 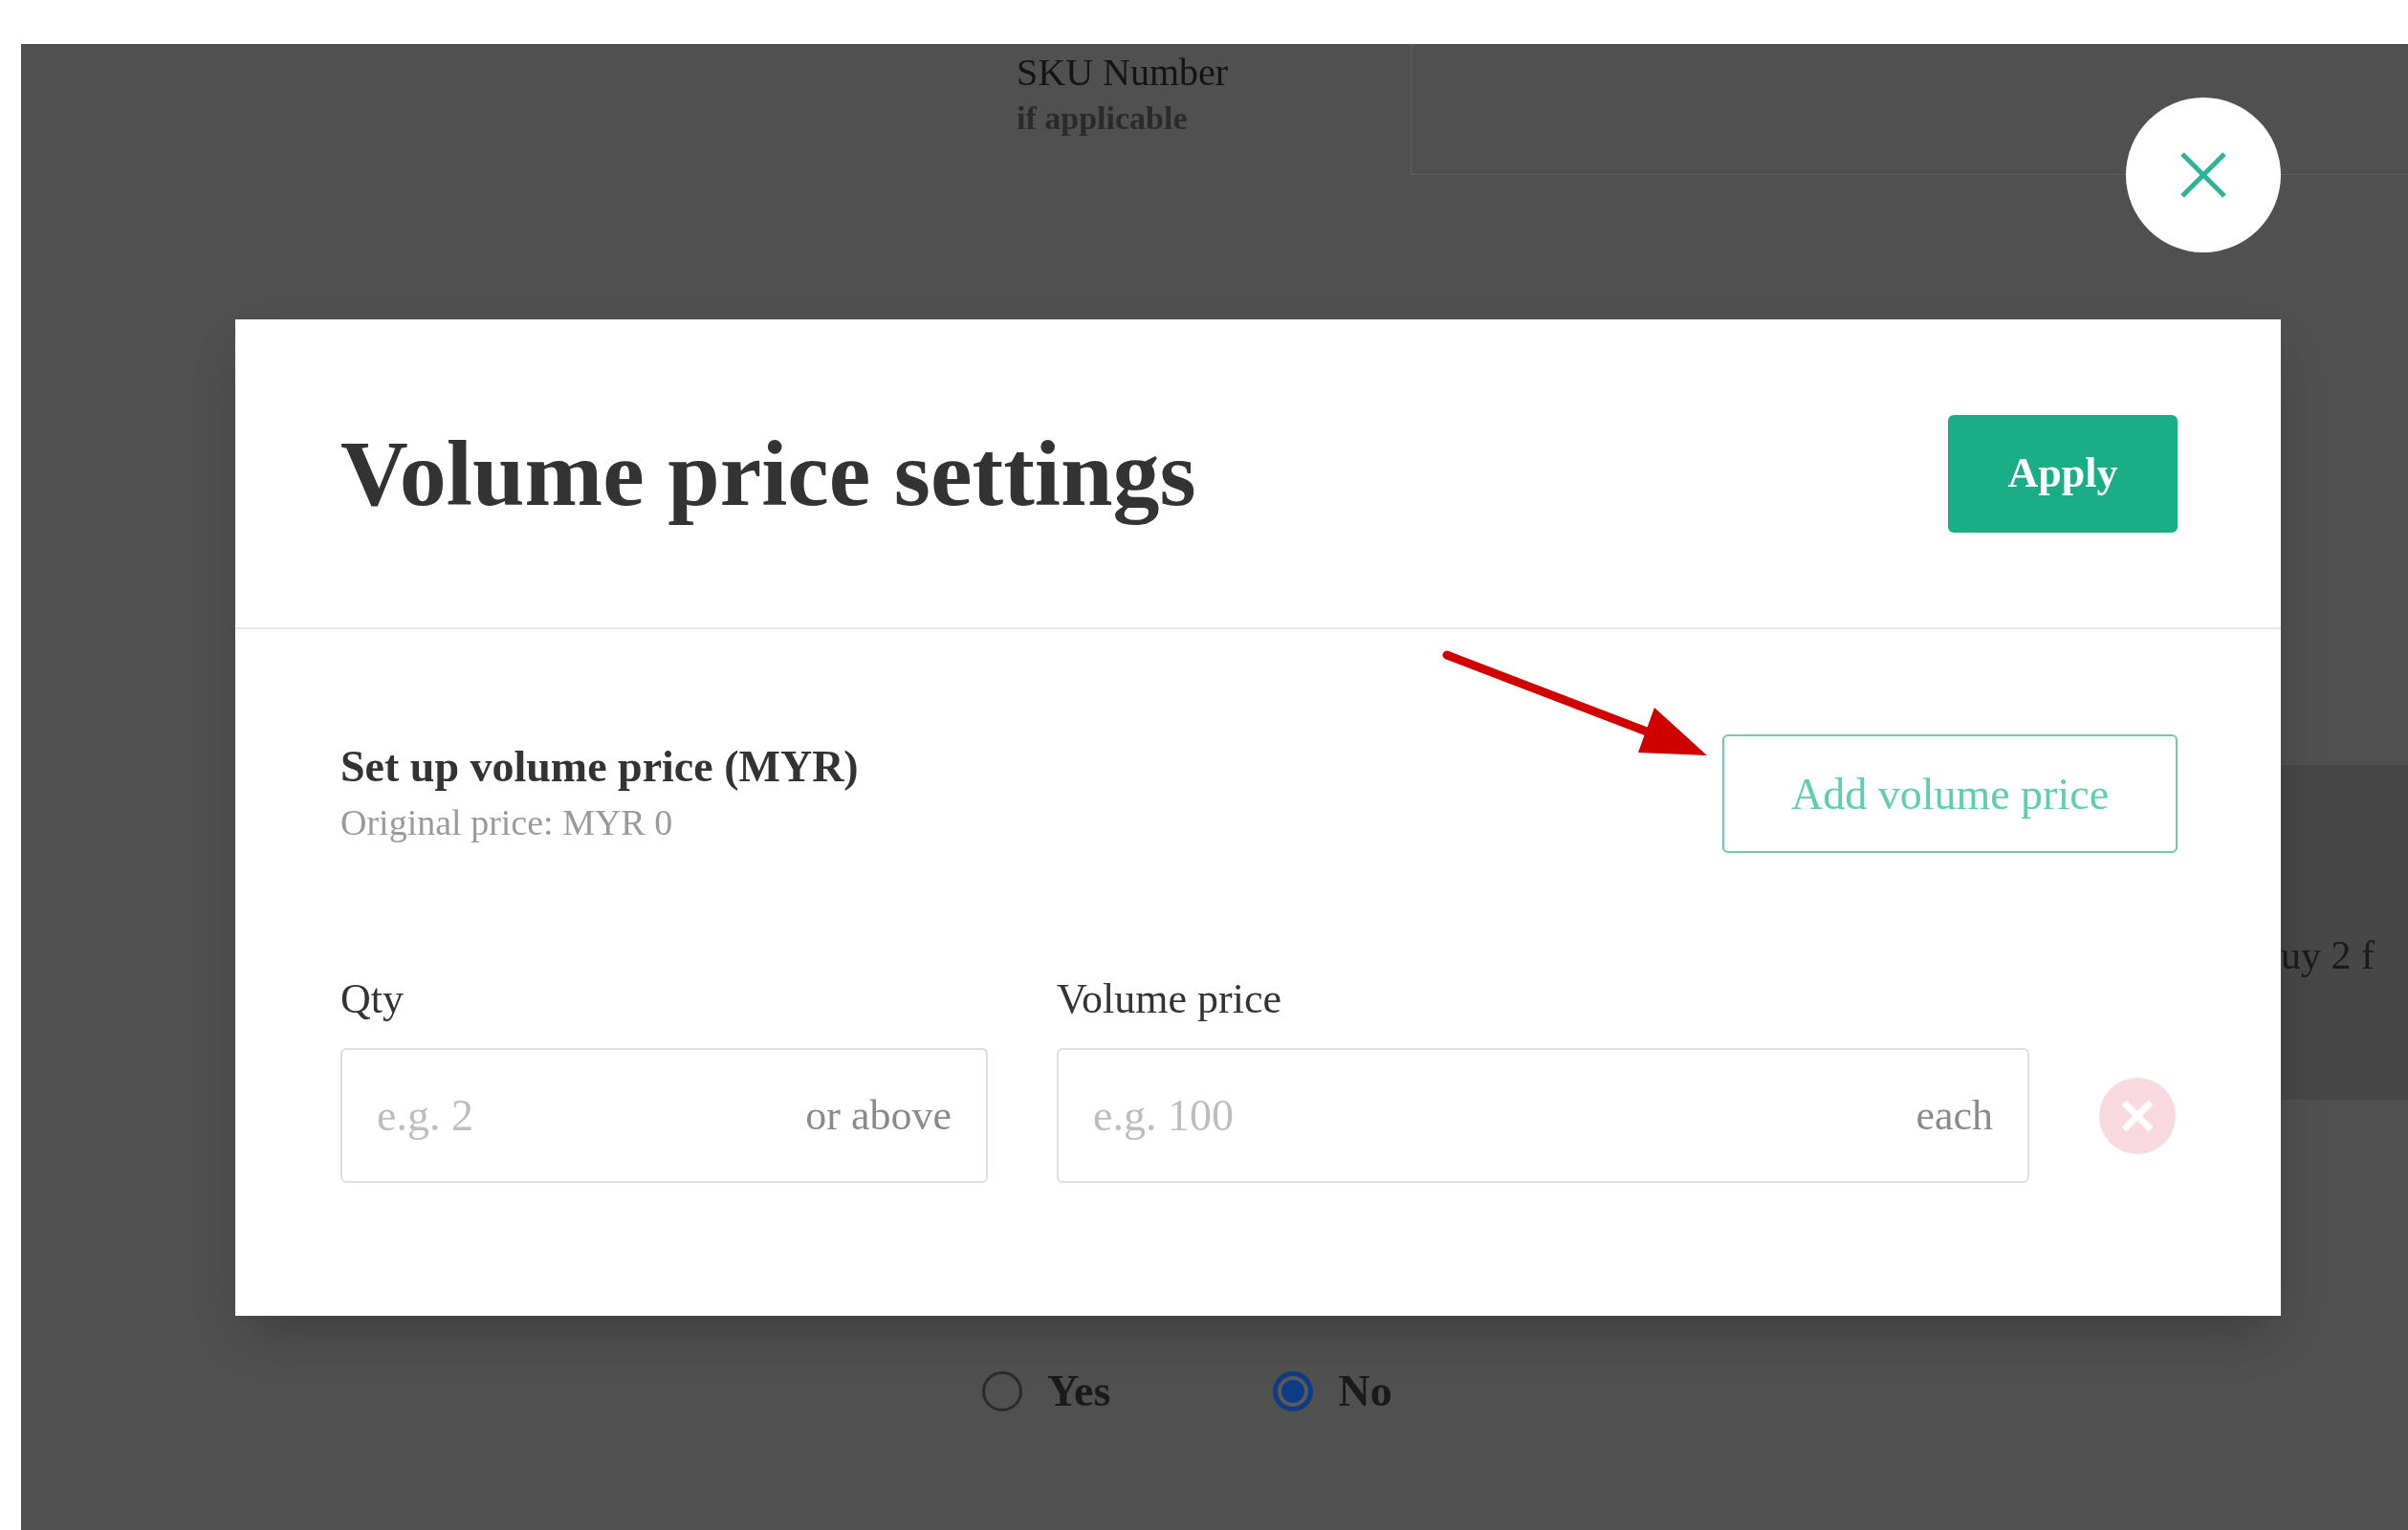 What do you see at coordinates (1505, 1115) in the screenshot?
I see `text-input: e.g. 100` at bounding box center [1505, 1115].